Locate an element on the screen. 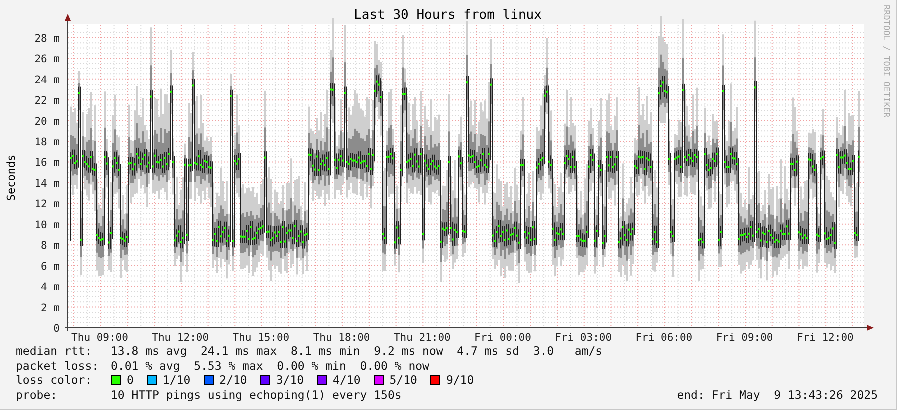 The image size is (897, 410). end-time: end: Fri May 9 13:43:26 2025 is located at coordinates (777, 395).